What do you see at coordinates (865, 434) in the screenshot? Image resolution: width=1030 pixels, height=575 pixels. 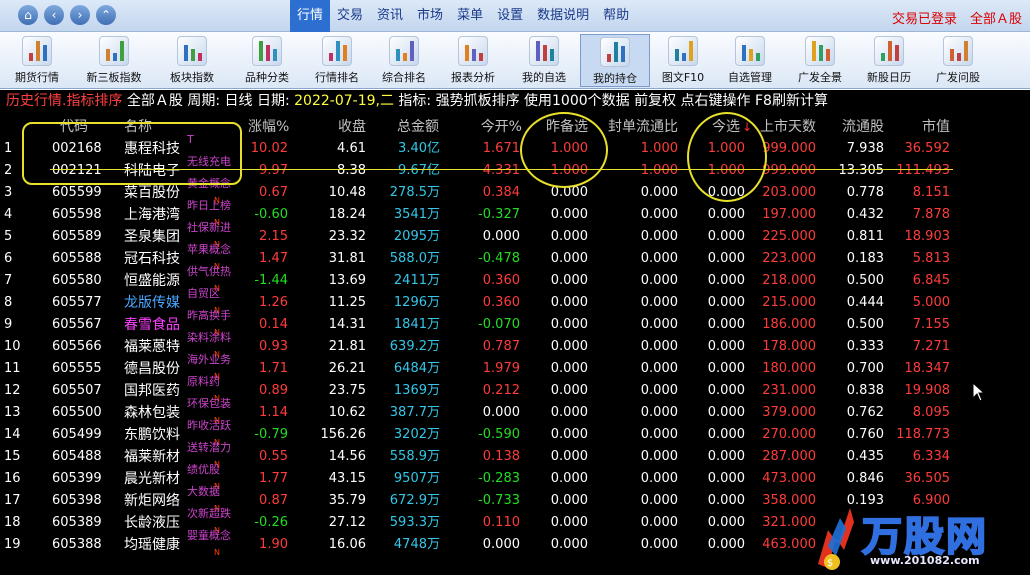 I see `float-shares: 0.760` at bounding box center [865, 434].